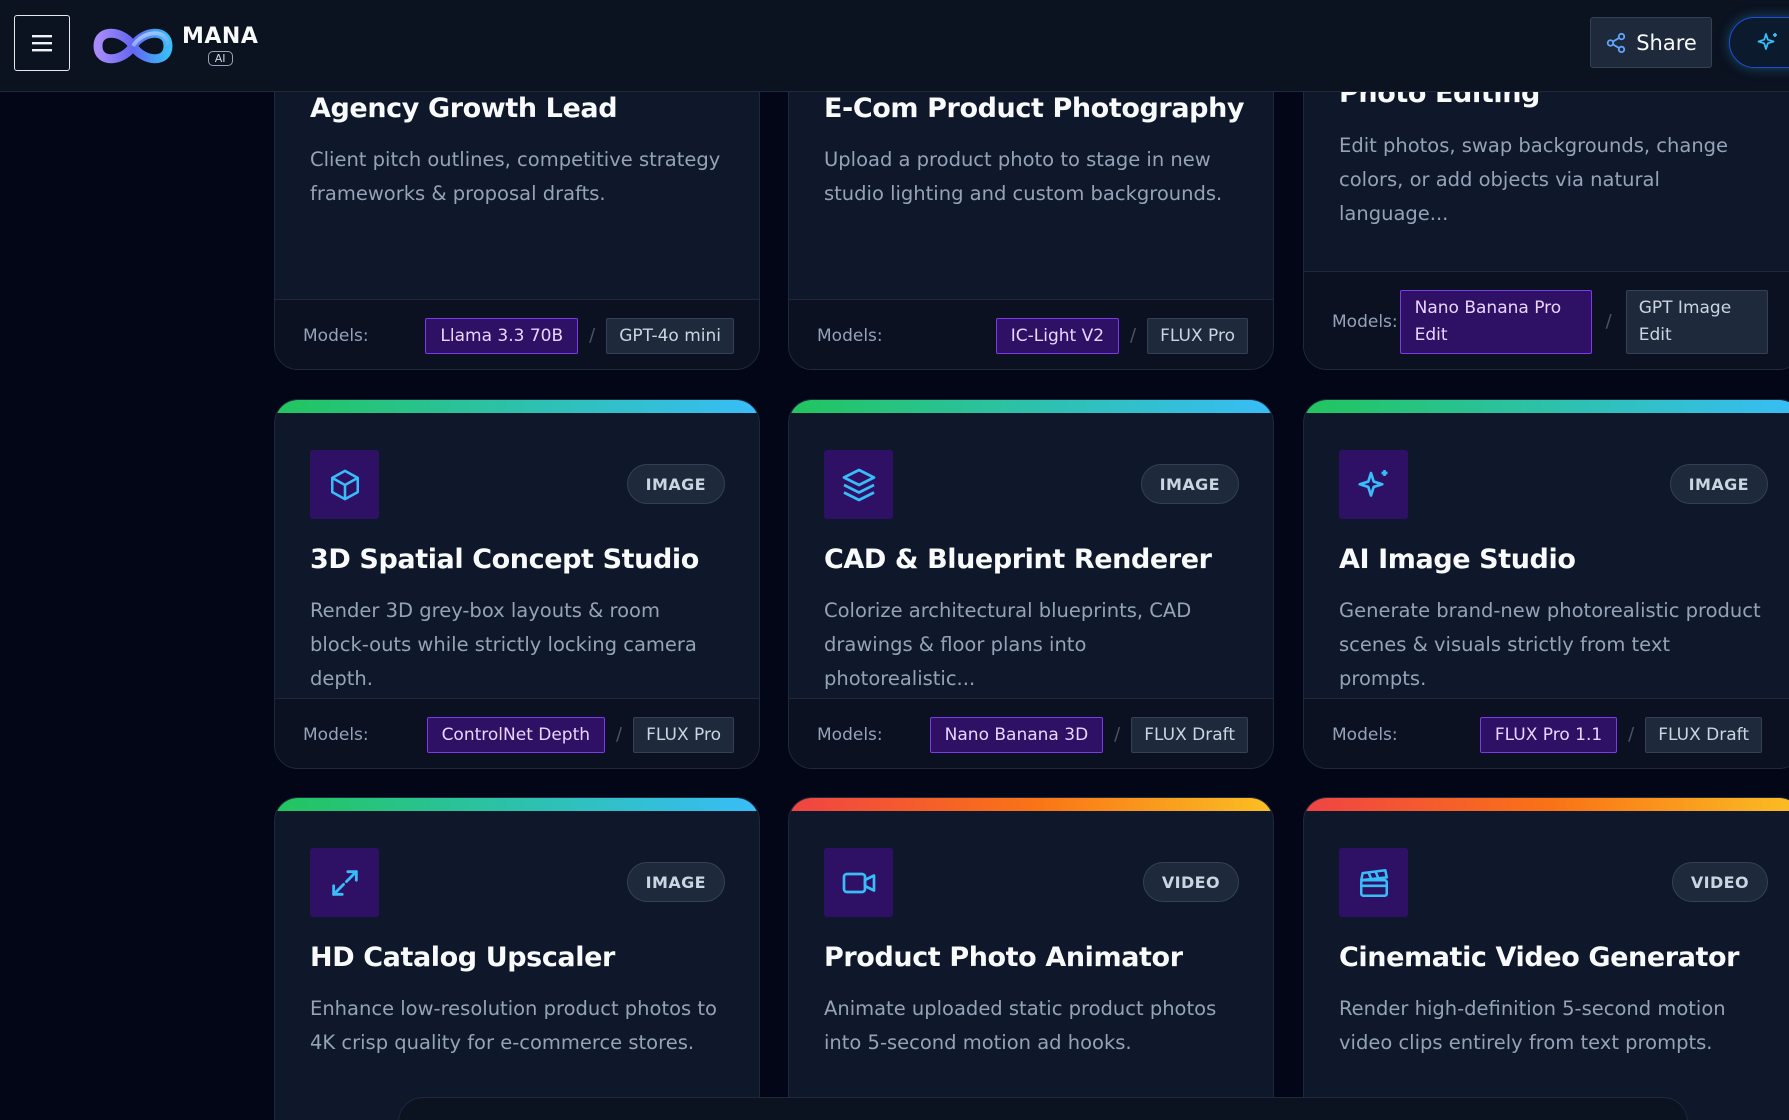 The image size is (1789, 1120). I want to click on model-chip-primary: Nano Banana 3D, so click(1016, 734).